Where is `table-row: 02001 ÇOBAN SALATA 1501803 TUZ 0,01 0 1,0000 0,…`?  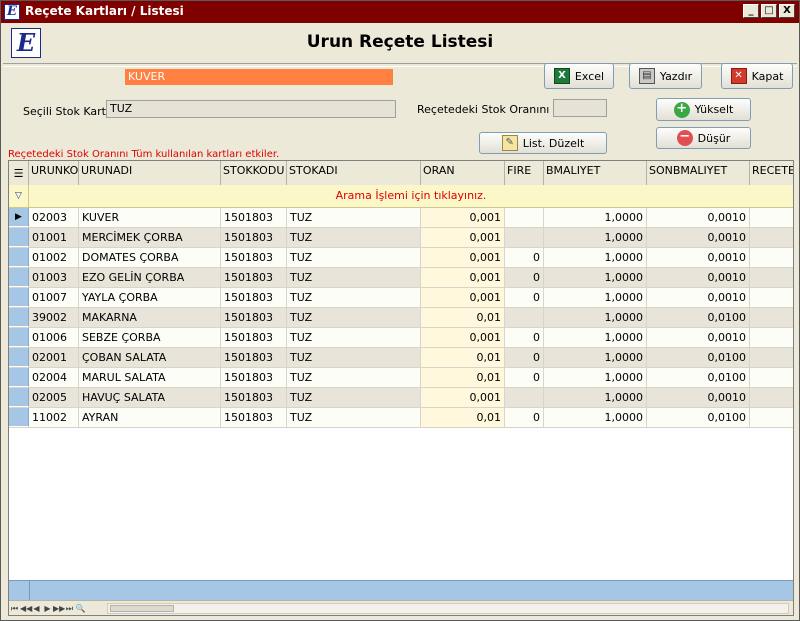
table-row: 02001 ÇOBAN SALATA 1501803 TUZ 0,01 0 1,0000 0,… is located at coordinates (401, 358).